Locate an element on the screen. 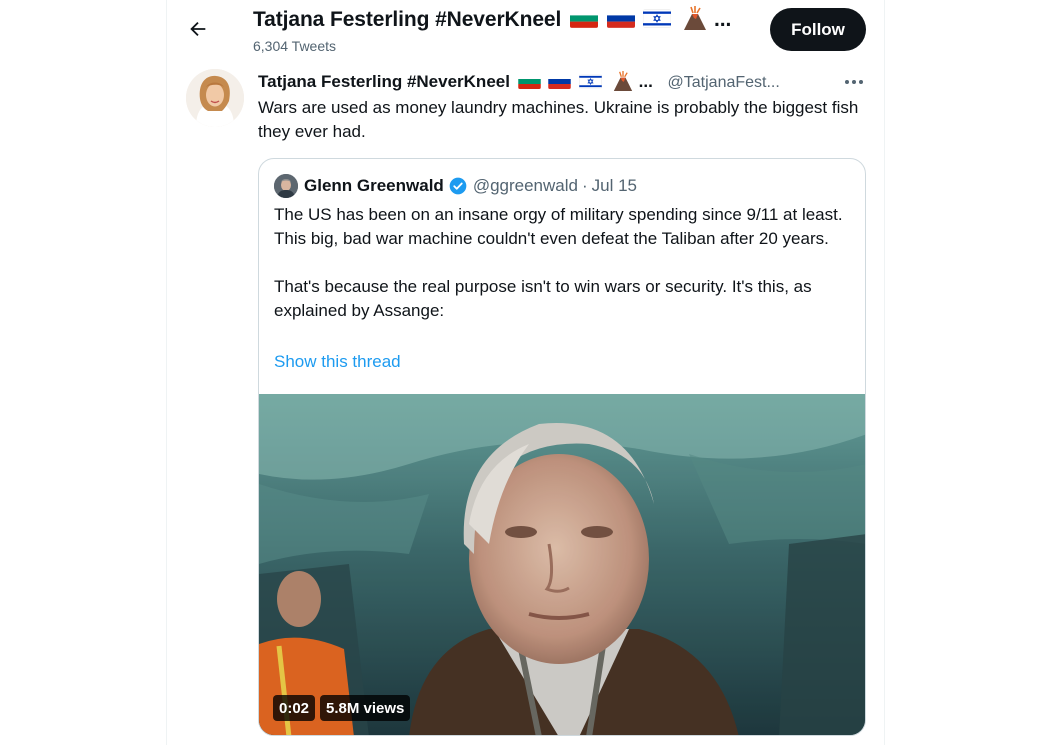 This screenshot has height=745, width=1050. quoted-tweet-date: Jul 15 is located at coordinates (614, 185).